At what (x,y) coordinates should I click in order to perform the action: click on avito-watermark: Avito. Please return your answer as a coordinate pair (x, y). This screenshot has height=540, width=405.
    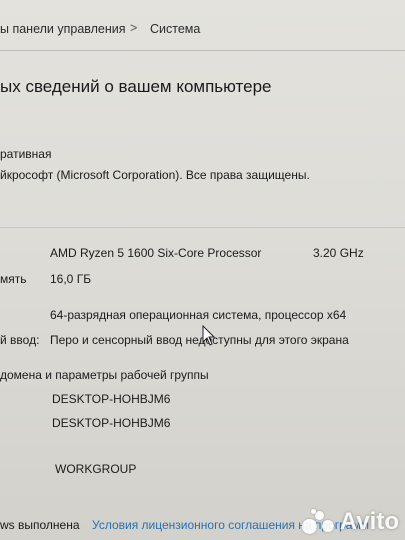
    Looking at the image, I should click on (350, 522).